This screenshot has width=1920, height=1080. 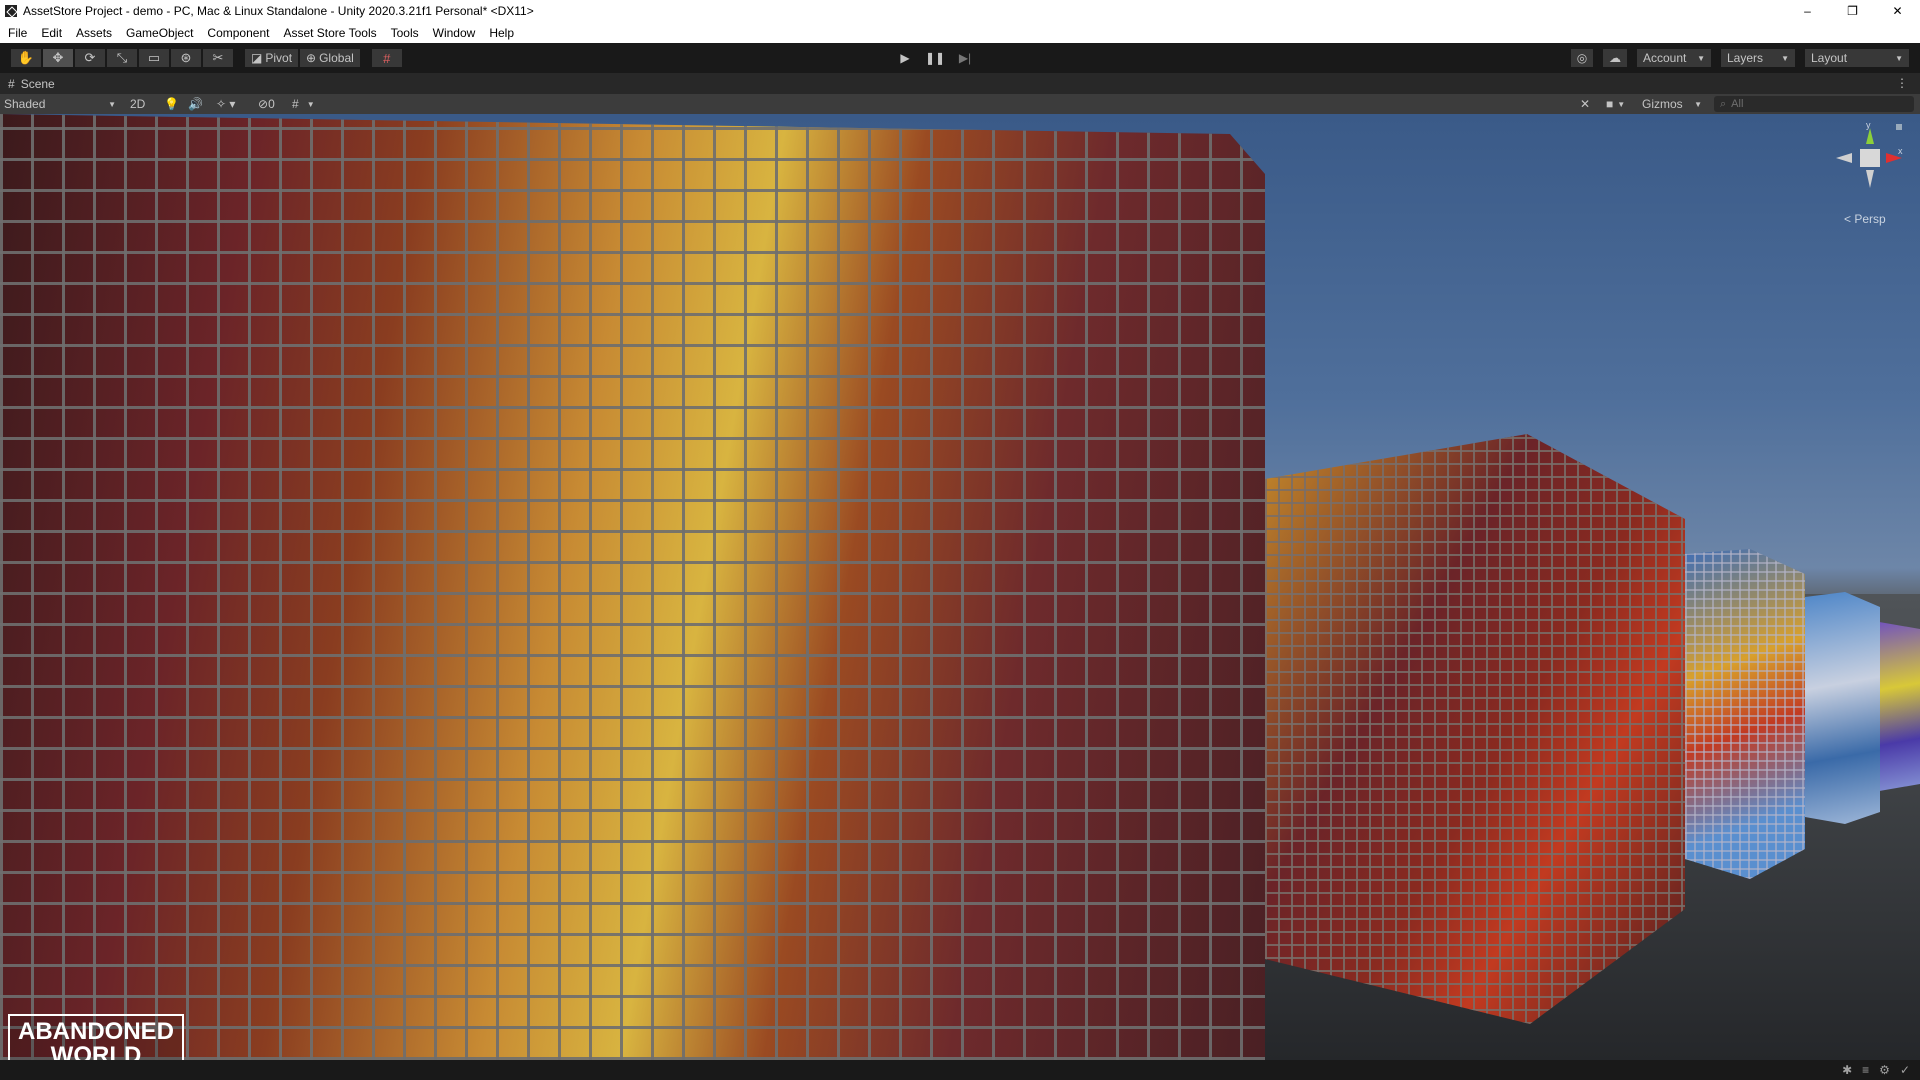 I want to click on transform-tool-icon: ⊛, so click(x=186, y=57).